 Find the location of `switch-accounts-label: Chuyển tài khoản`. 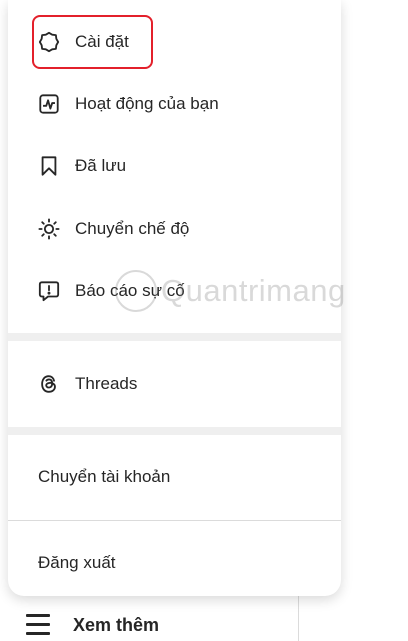

switch-accounts-label: Chuyển tài khoản is located at coordinates (104, 476).